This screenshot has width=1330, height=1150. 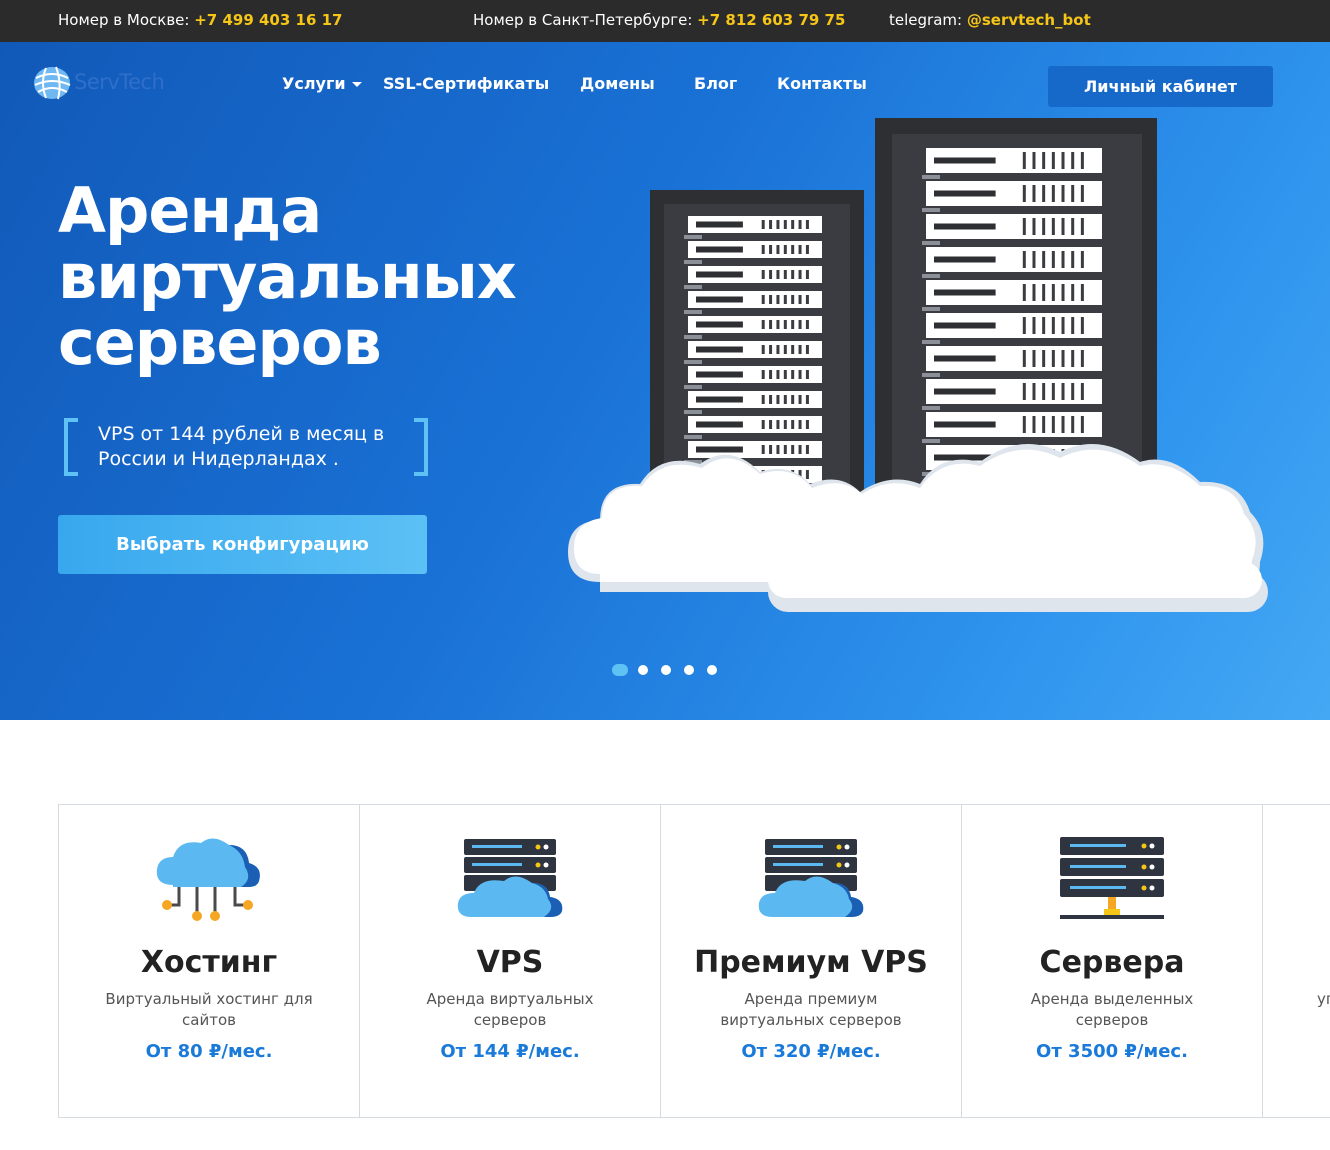 What do you see at coordinates (583, 20) in the screenshot?
I see `spb-label: Номер в Санкт-Петербурге:` at bounding box center [583, 20].